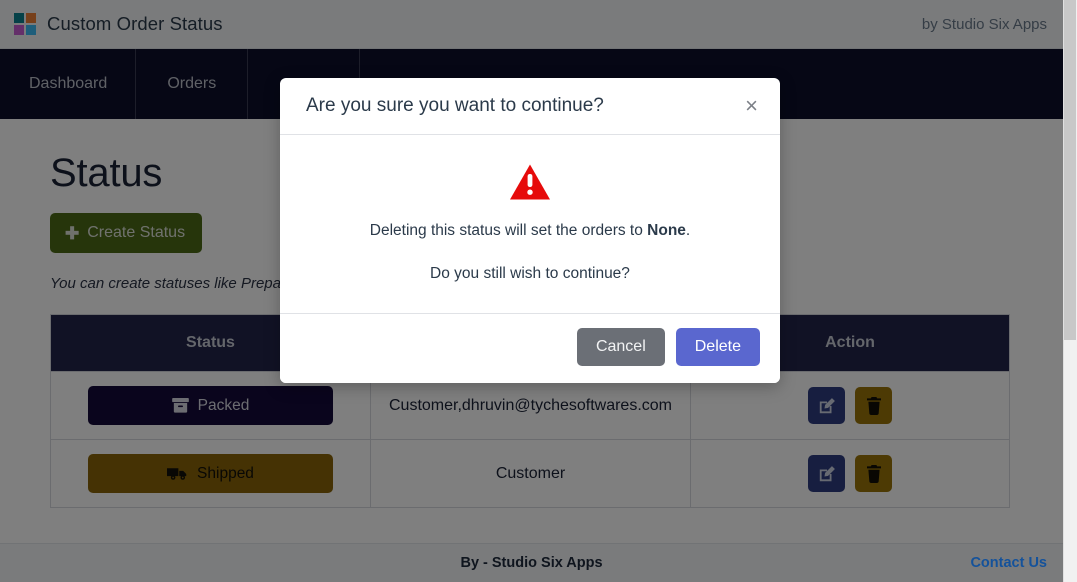  Describe the element at coordinates (666, 230) in the screenshot. I see `modal-message-strong: None` at that location.